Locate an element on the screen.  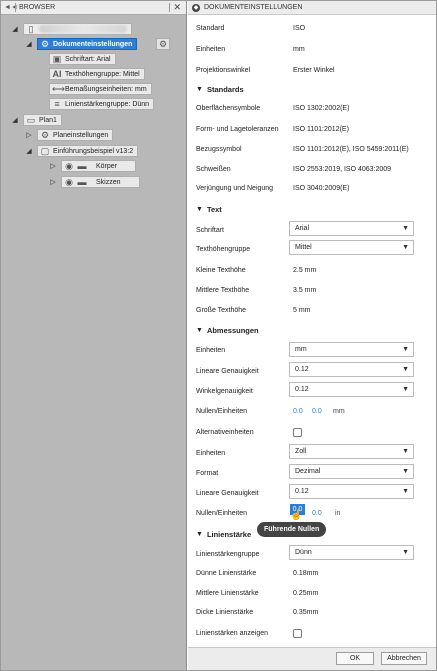
tree-label: Schriftart: Arial is located at coordinates (88, 59).